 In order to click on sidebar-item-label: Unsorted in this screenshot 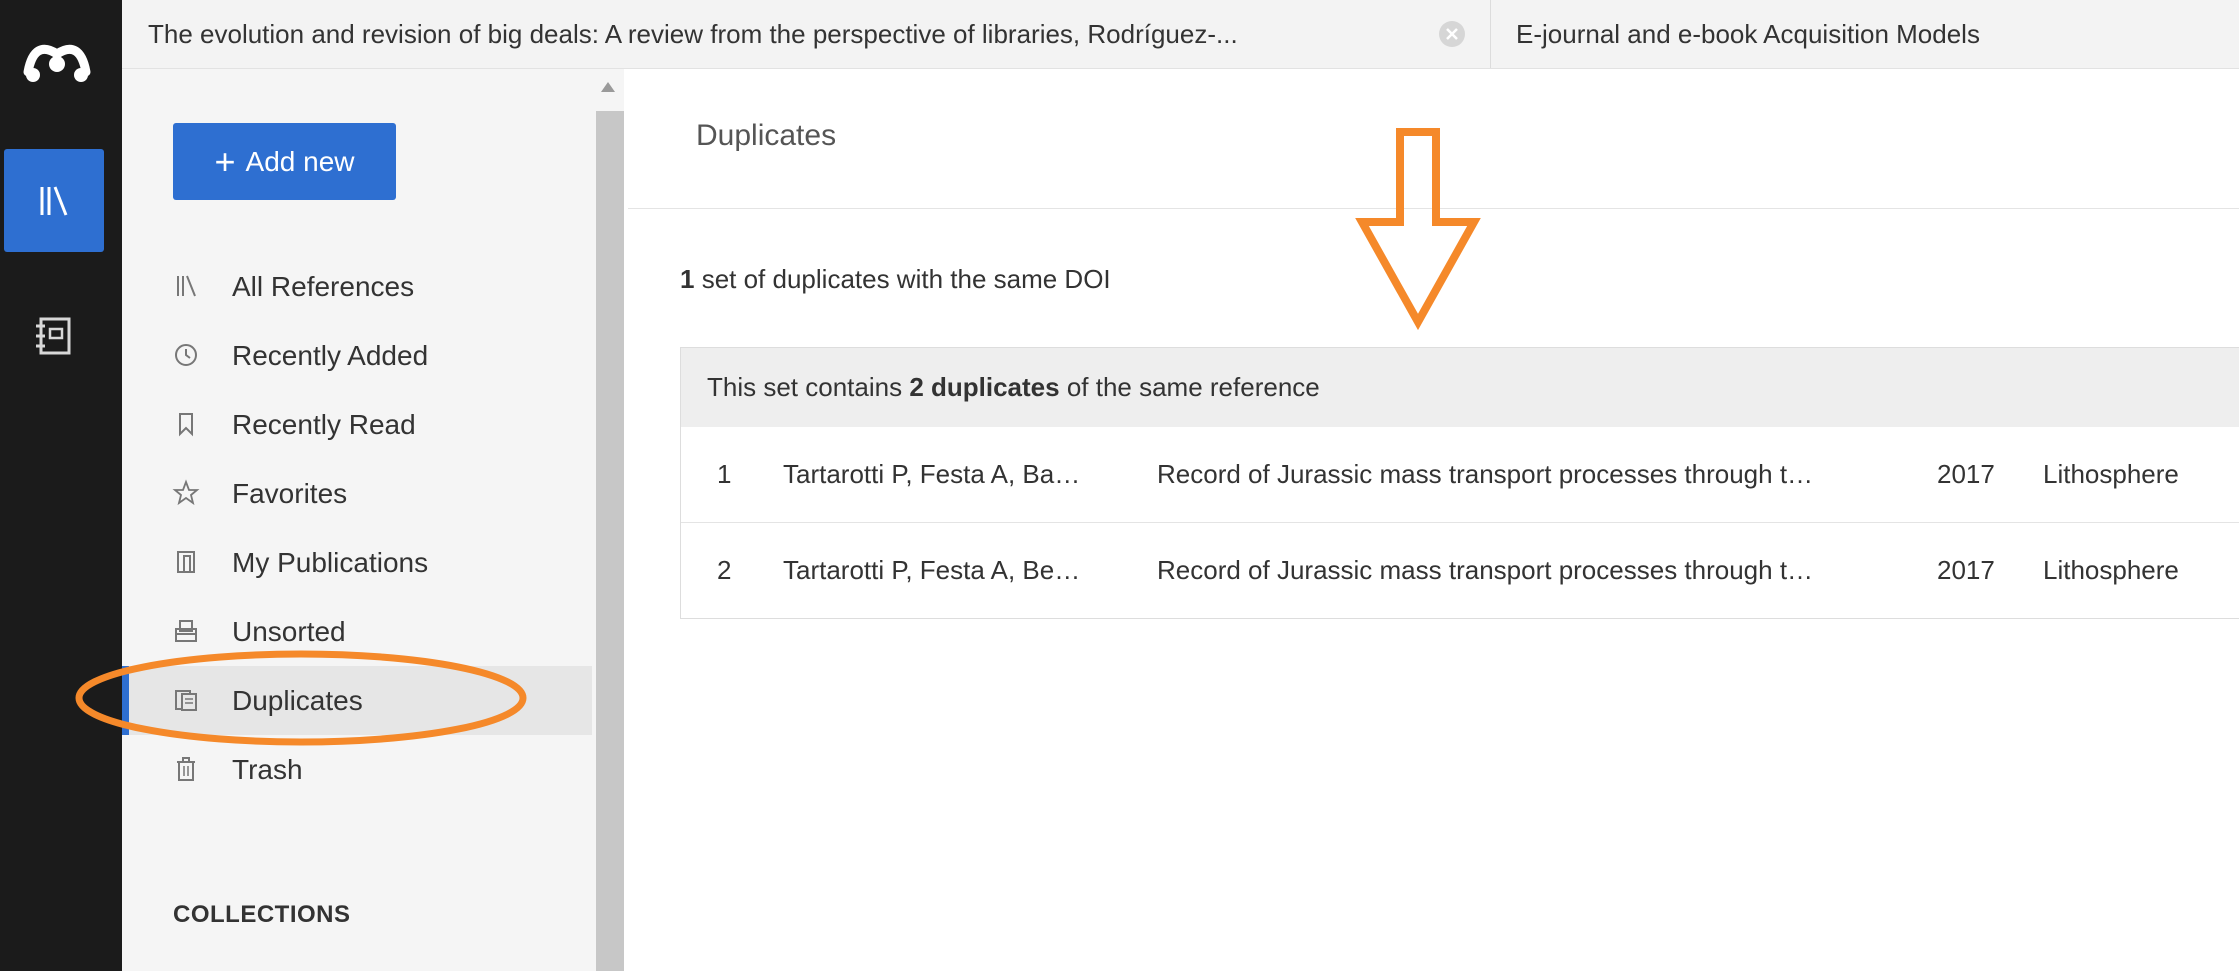, I will do `click(289, 631)`.